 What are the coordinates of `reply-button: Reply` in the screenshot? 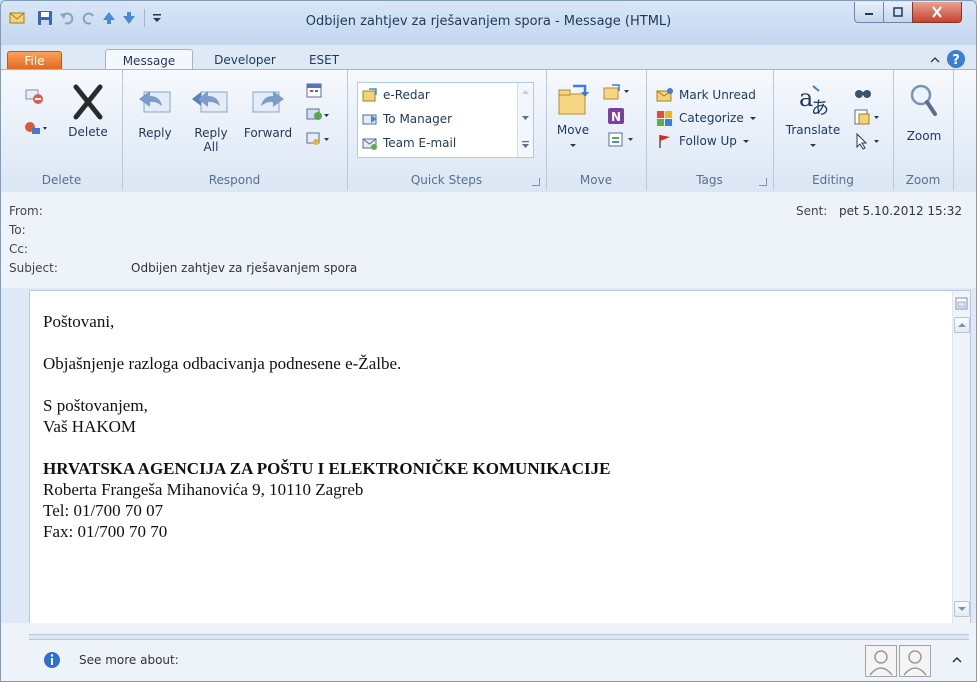 It's located at (155, 112).